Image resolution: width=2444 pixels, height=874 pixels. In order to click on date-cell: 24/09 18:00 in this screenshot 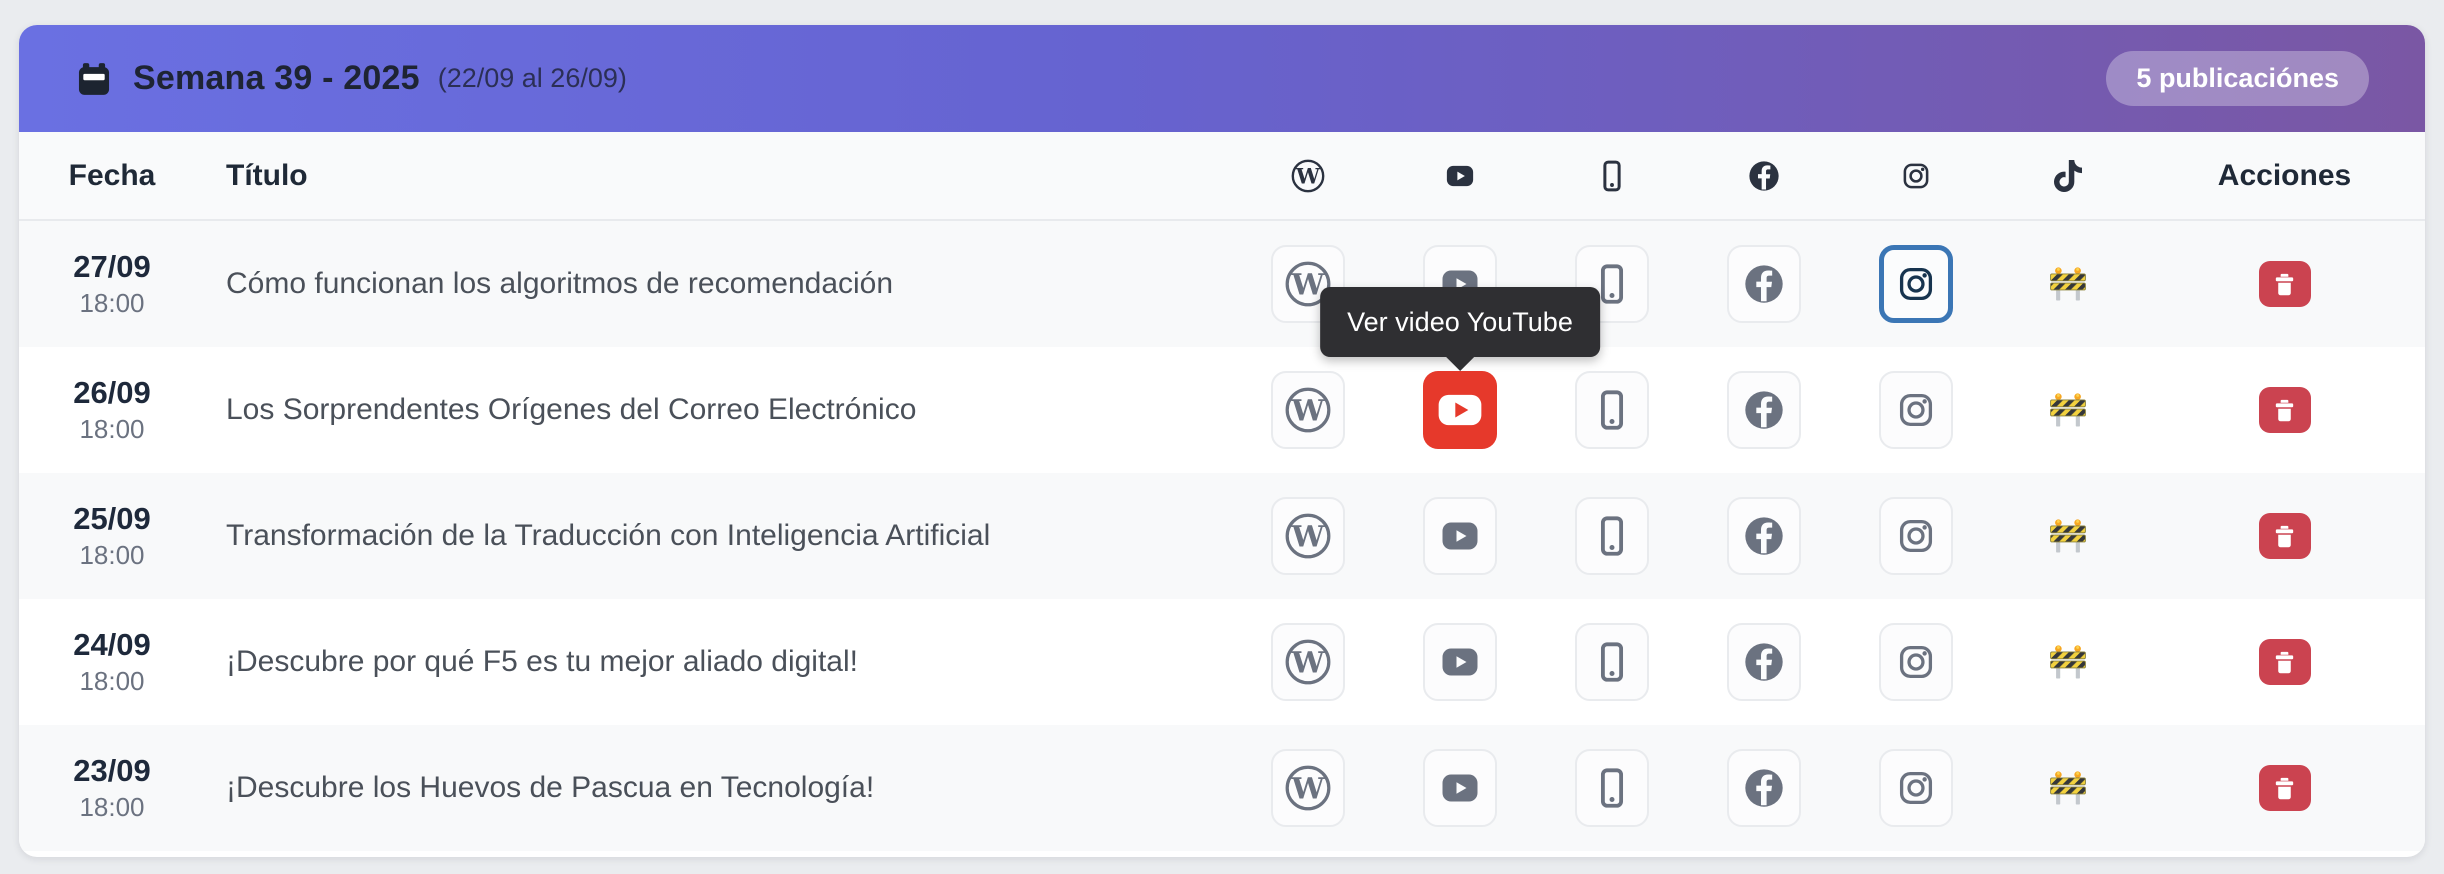, I will do `click(112, 662)`.